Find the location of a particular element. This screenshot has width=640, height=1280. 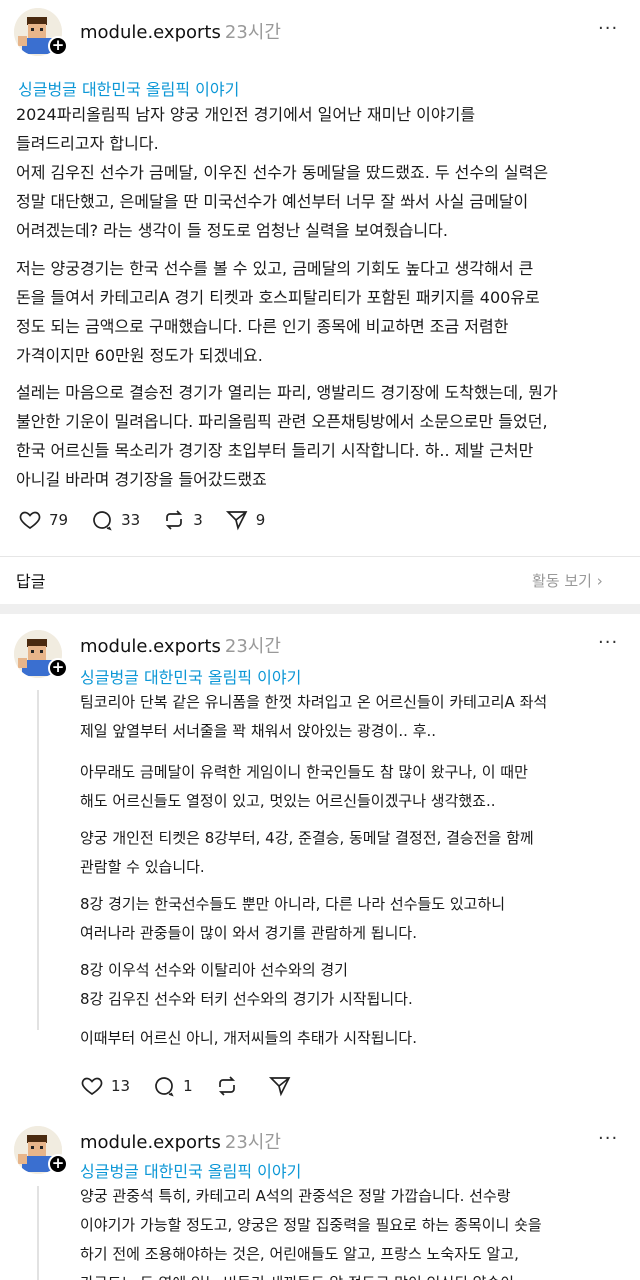

post-line: 2024파리올림픽 남자 양궁 개인전 경기에서 일어난 재미난 이야기를 is located at coordinates (246, 114).